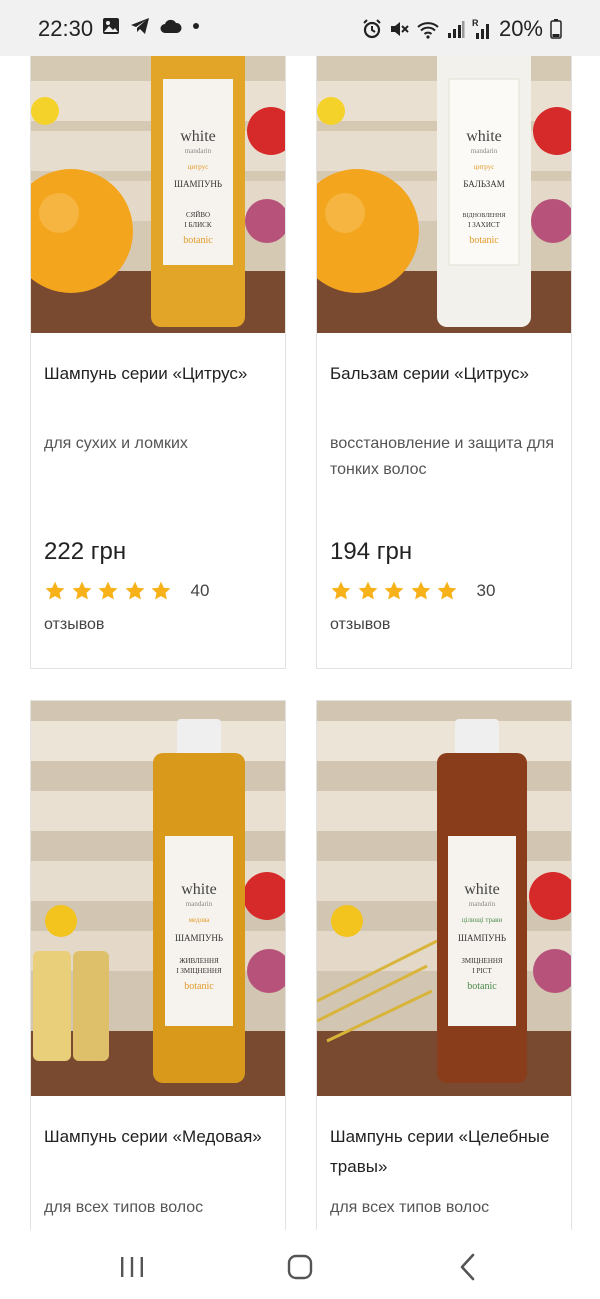 The width and height of the screenshot is (600, 1299). I want to click on svg-text: ВІДНОВЛЕННЯ, so click(484, 216).